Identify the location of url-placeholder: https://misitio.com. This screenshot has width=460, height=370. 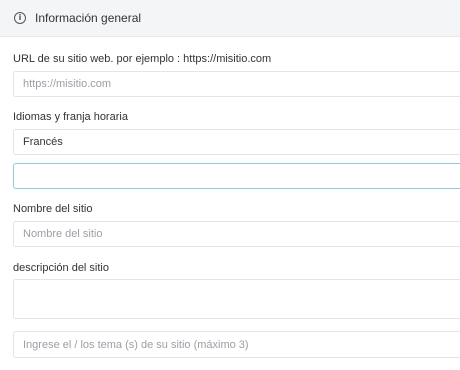
(67, 84).